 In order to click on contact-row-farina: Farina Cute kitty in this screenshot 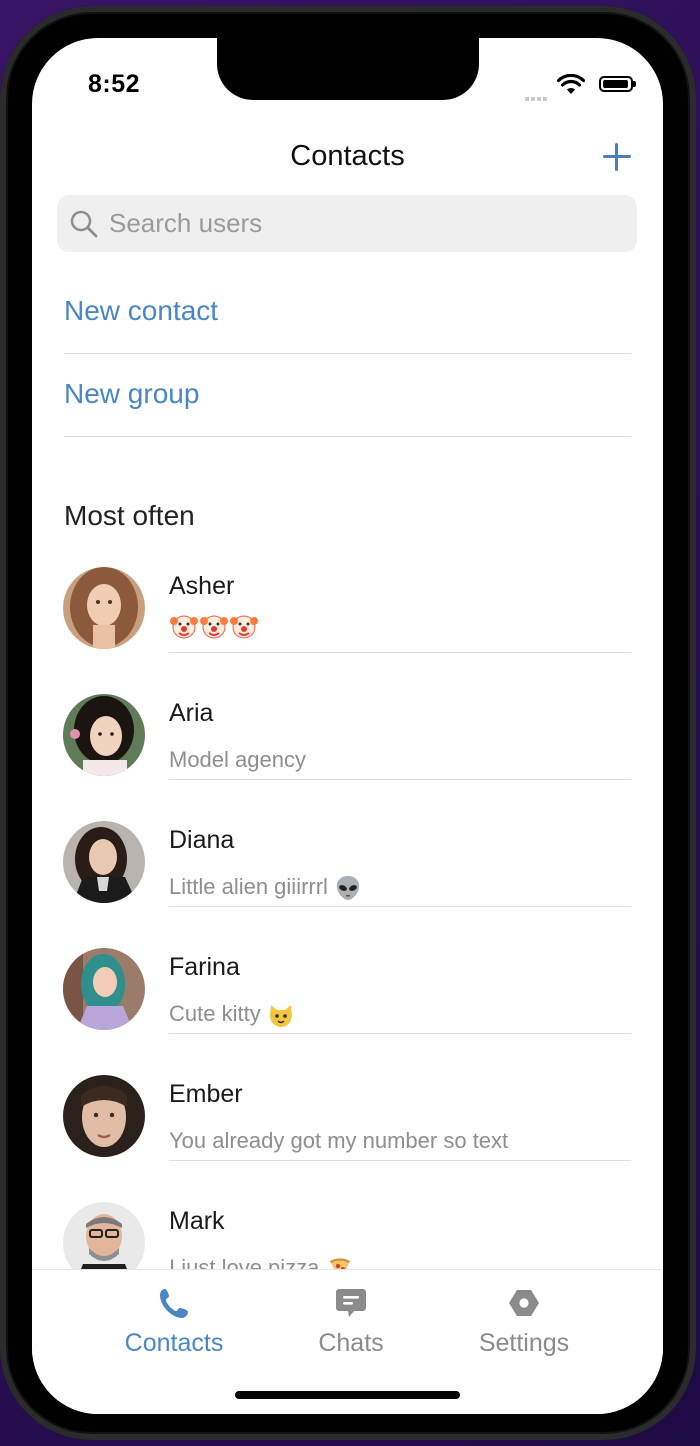, I will do `click(347, 1002)`.